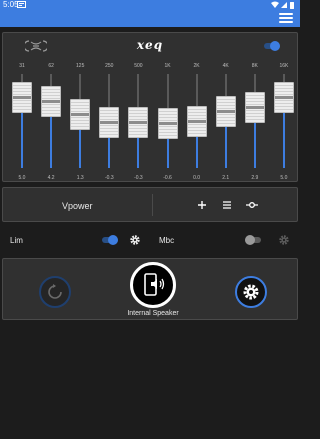  What do you see at coordinates (255, 178) in the screenshot?
I see `band-gain-value: 2.9` at bounding box center [255, 178].